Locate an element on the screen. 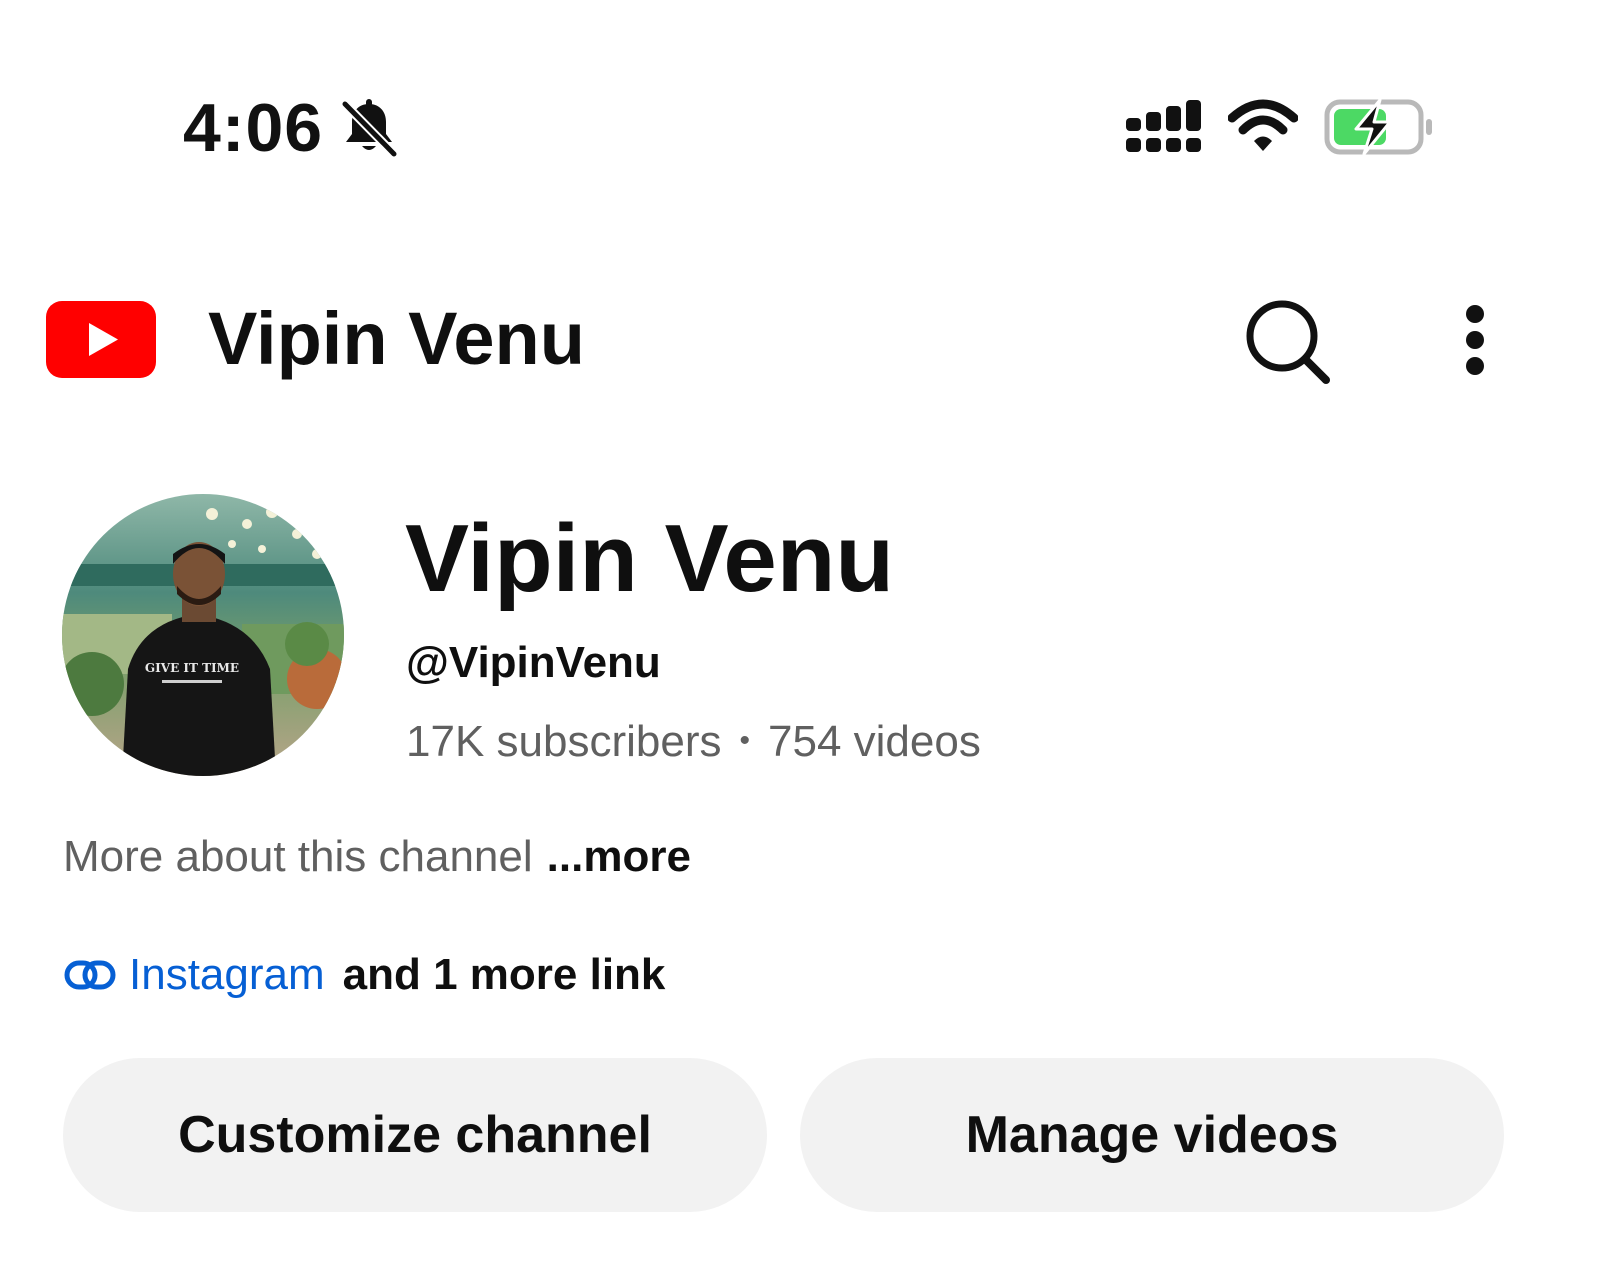 This screenshot has height=1273, width=1600. youtube-logo-icon is located at coordinates (101, 339).